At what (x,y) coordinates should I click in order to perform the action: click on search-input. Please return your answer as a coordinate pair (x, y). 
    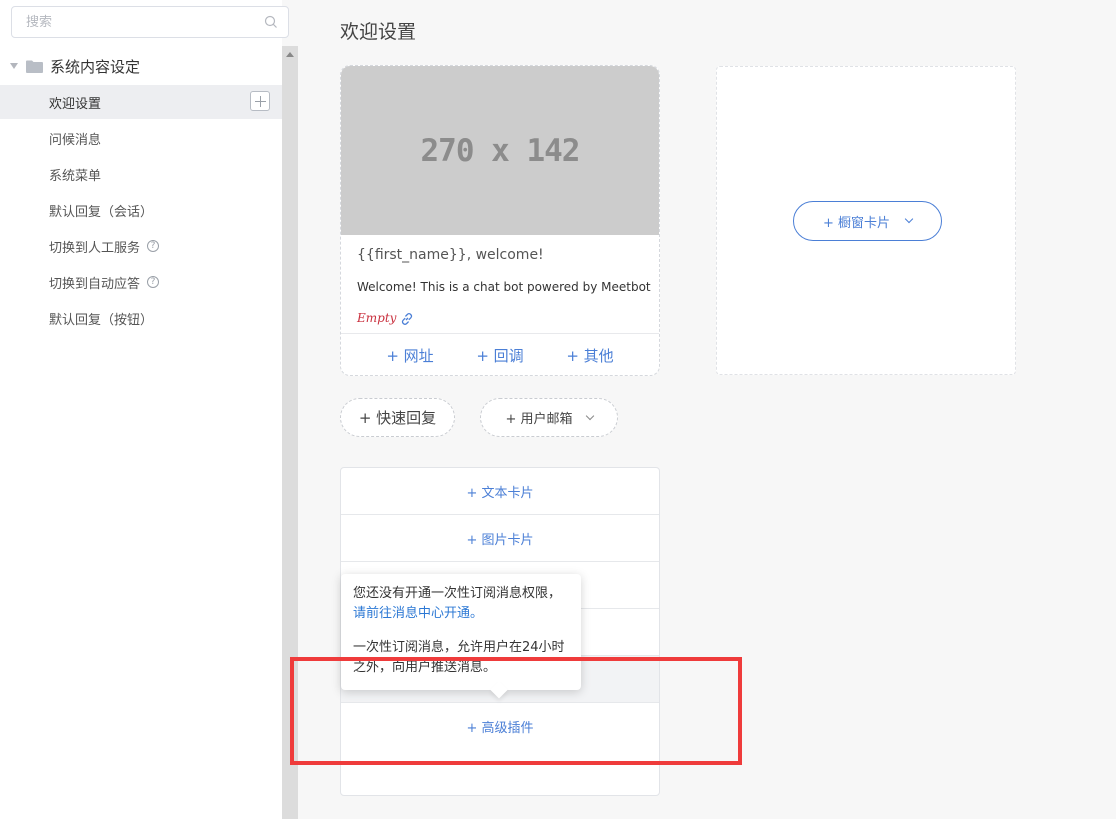
    Looking at the image, I should click on (127, 22).